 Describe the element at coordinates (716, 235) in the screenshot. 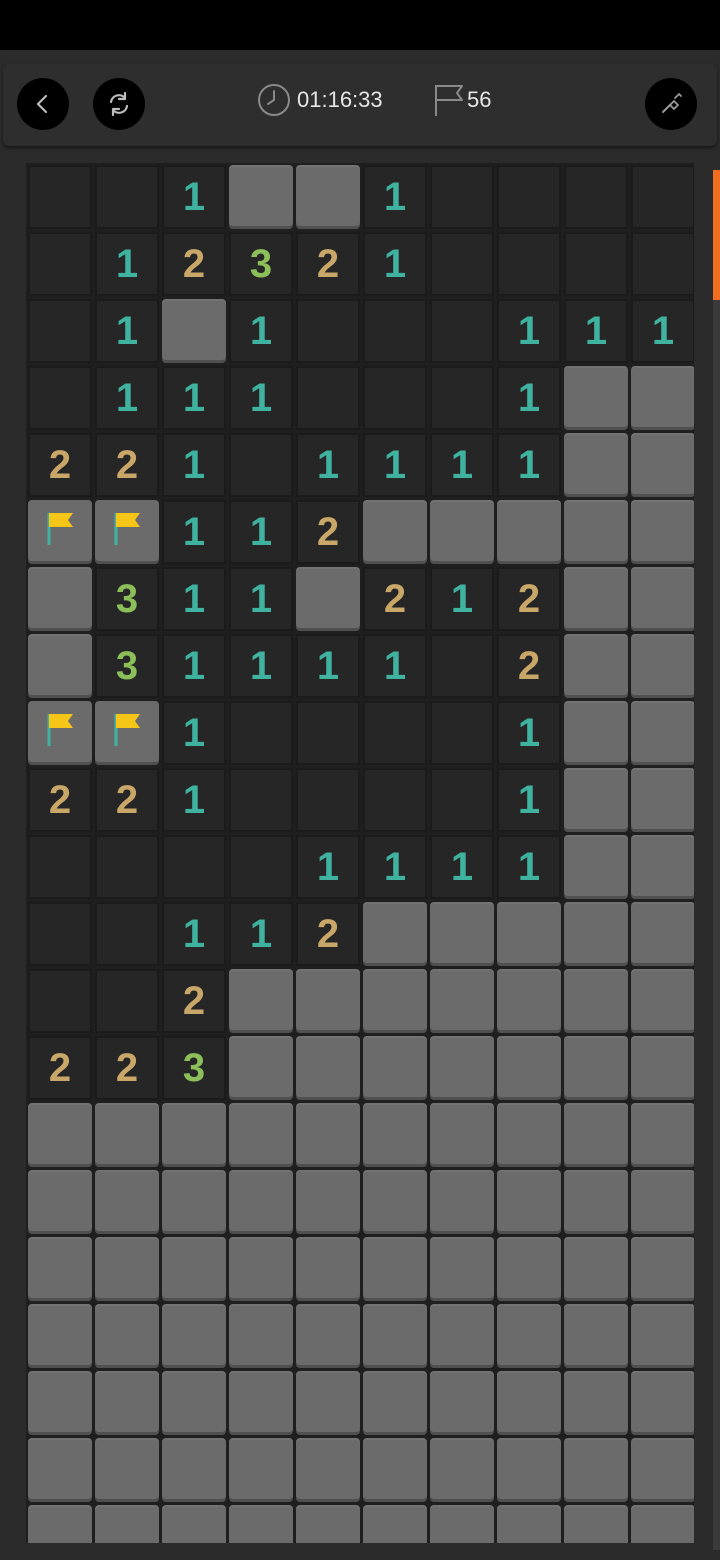

I see `scrollbar-thumb` at that location.